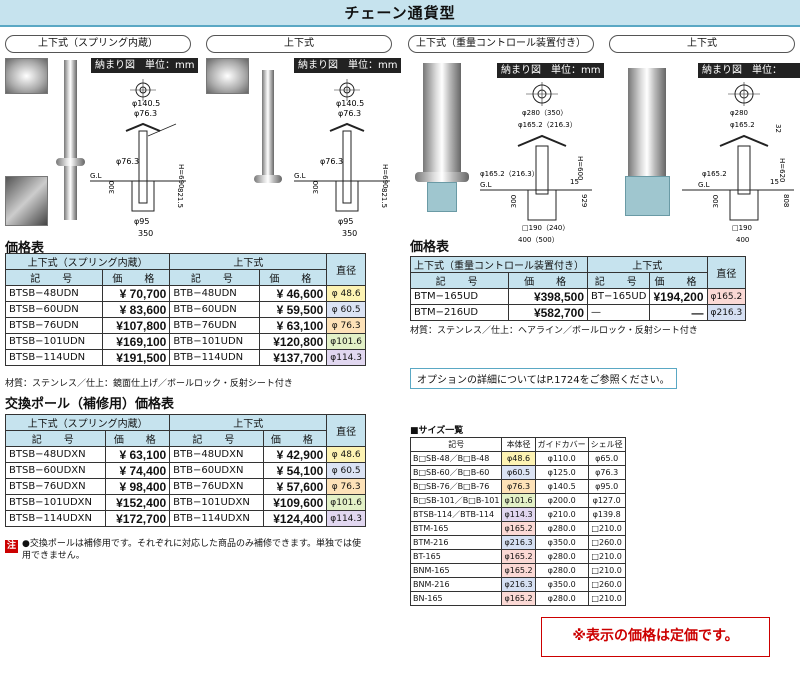 The image size is (800, 676). Describe the element at coordinates (145, 65) in the screenshot. I see `drawing-label-1: 納まり図 単位：mm` at that location.